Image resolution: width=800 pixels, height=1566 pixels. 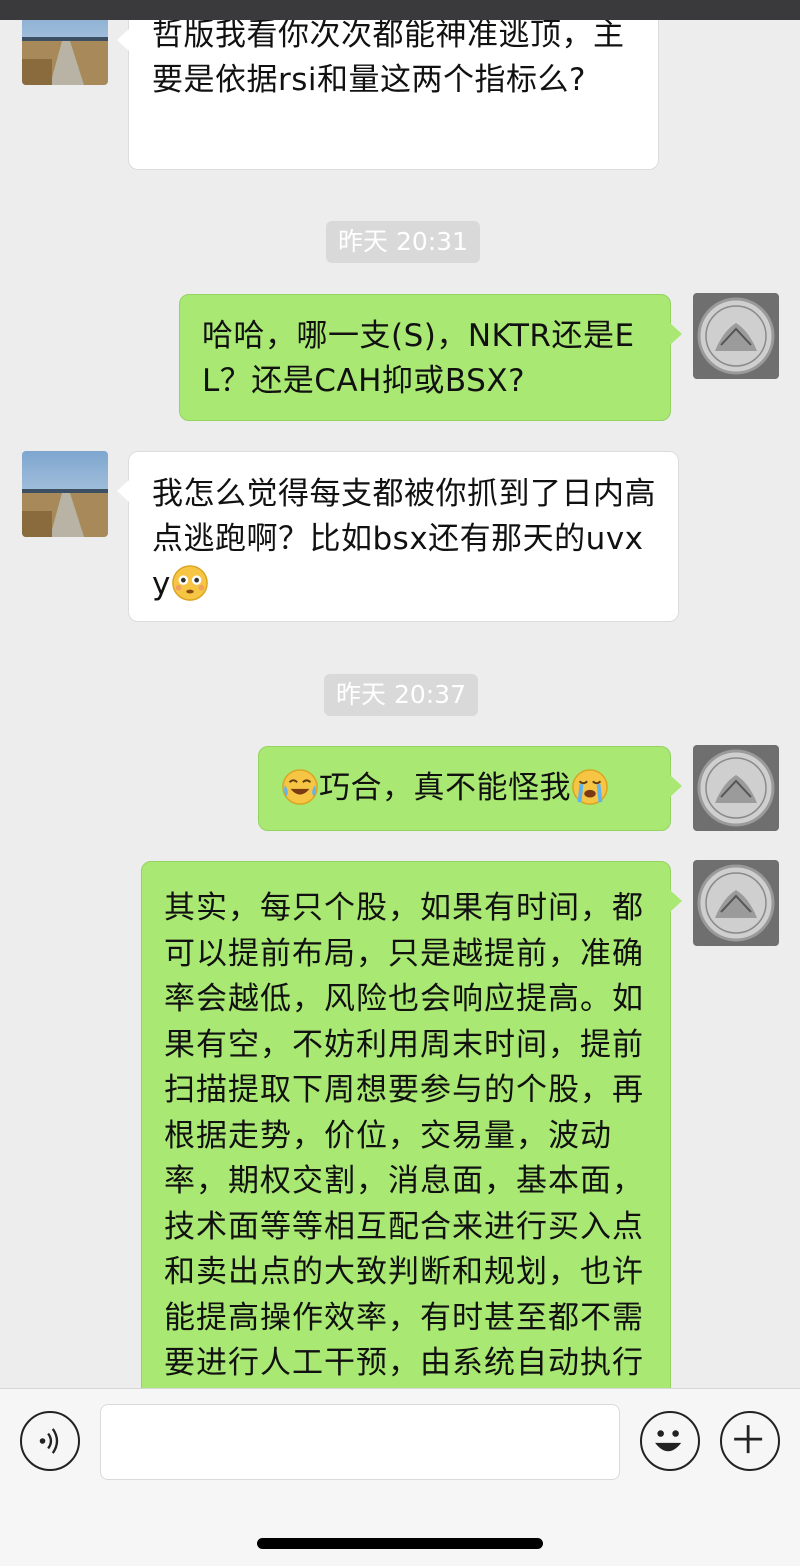 I want to click on message-text-content: 巧合，真不能怪我, so click(x=445, y=788).